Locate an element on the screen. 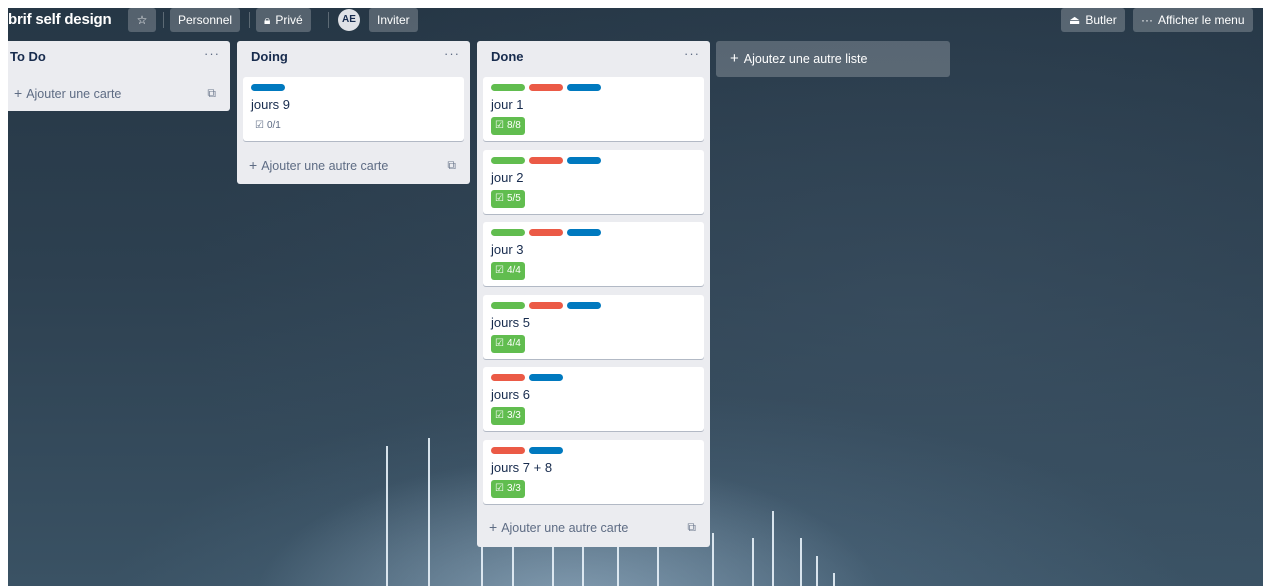 This screenshot has height=586, width=1263. show-menu-label: Afficher le menu is located at coordinates (1201, 20).